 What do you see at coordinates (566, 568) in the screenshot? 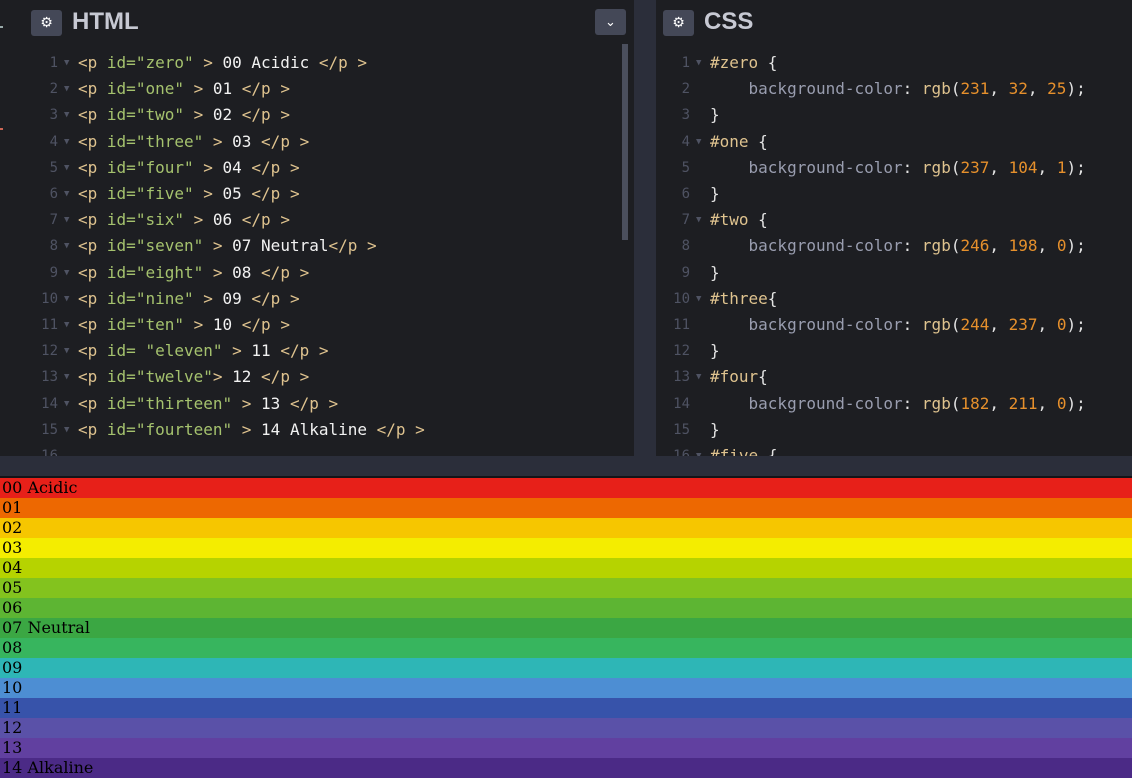
I see `ph-band: 04` at bounding box center [566, 568].